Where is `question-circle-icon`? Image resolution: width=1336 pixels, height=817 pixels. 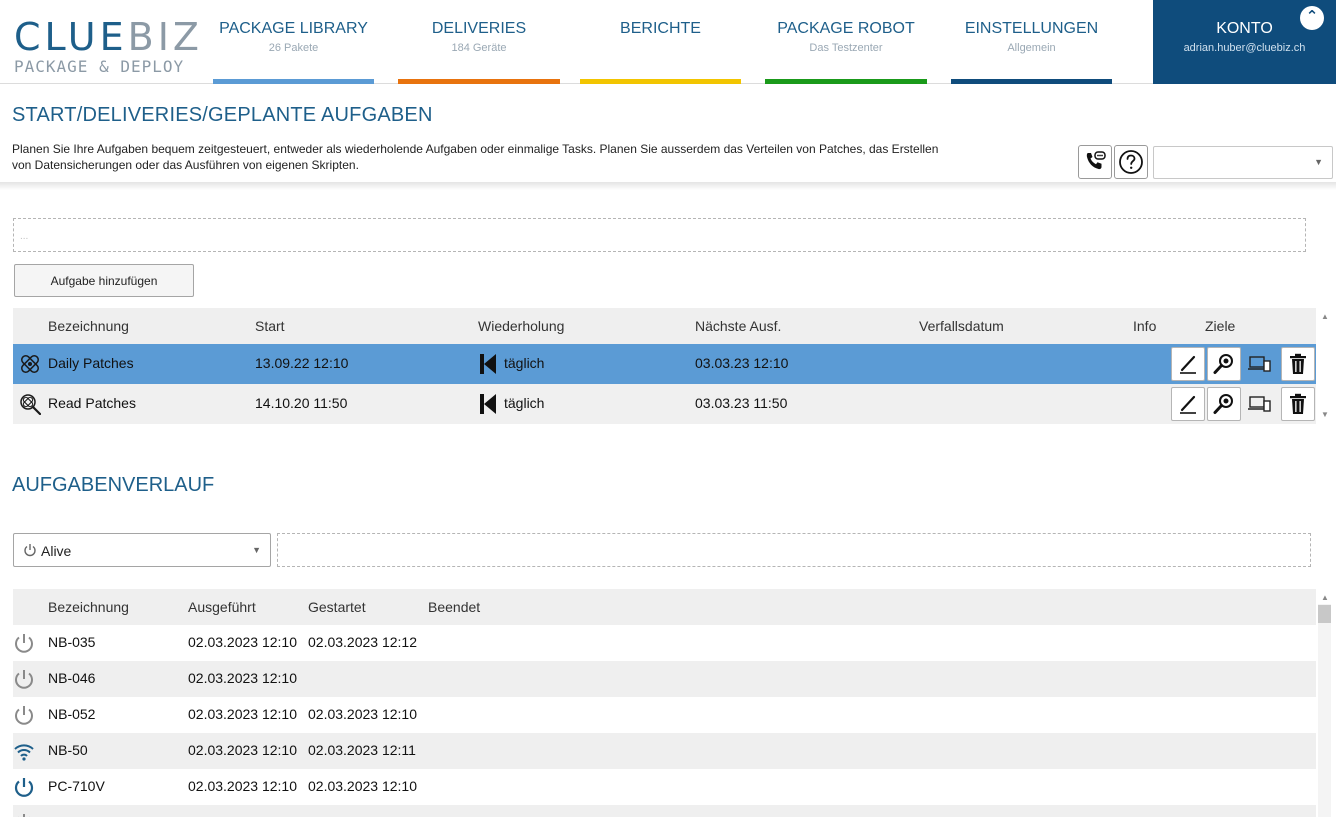 question-circle-icon is located at coordinates (1131, 162).